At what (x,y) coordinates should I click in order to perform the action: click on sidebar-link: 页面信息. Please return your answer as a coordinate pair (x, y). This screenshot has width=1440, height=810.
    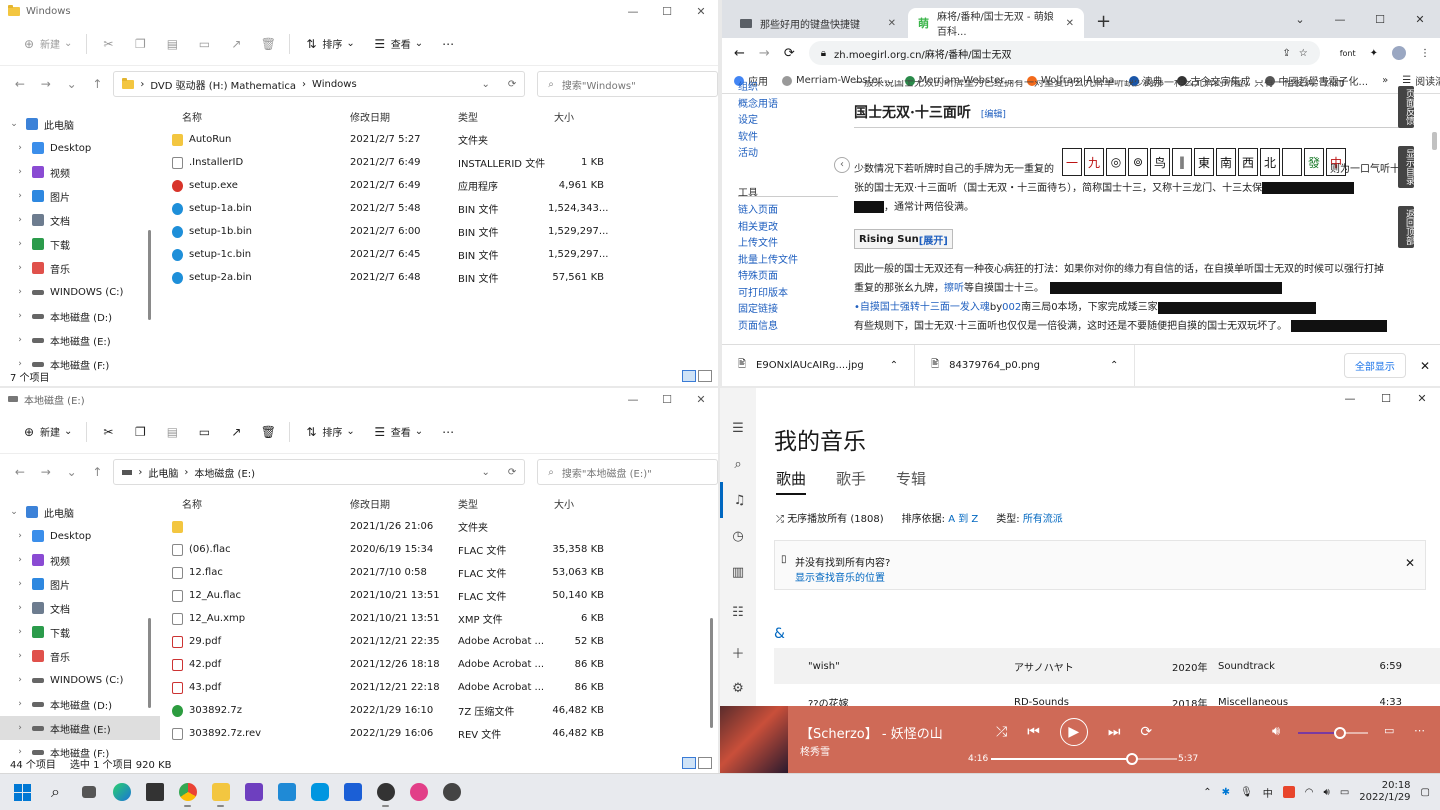
    Looking at the image, I should click on (768, 327).